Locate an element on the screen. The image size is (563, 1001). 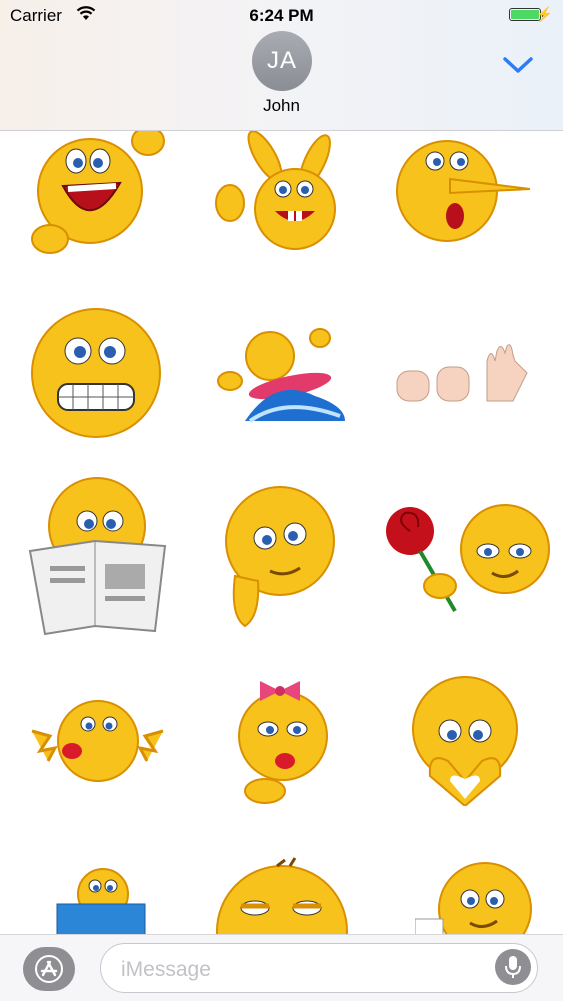
microphone-icon is located at coordinates (513, 967).